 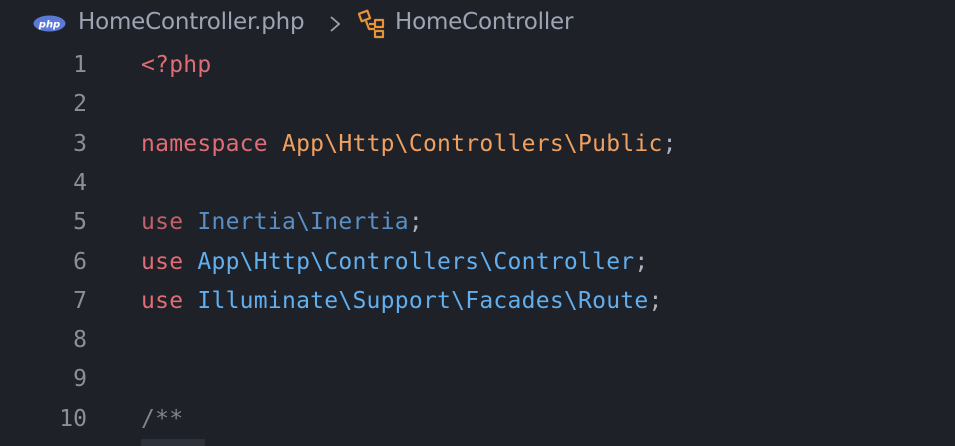 I want to click on code-line: 9, so click(x=477, y=381).